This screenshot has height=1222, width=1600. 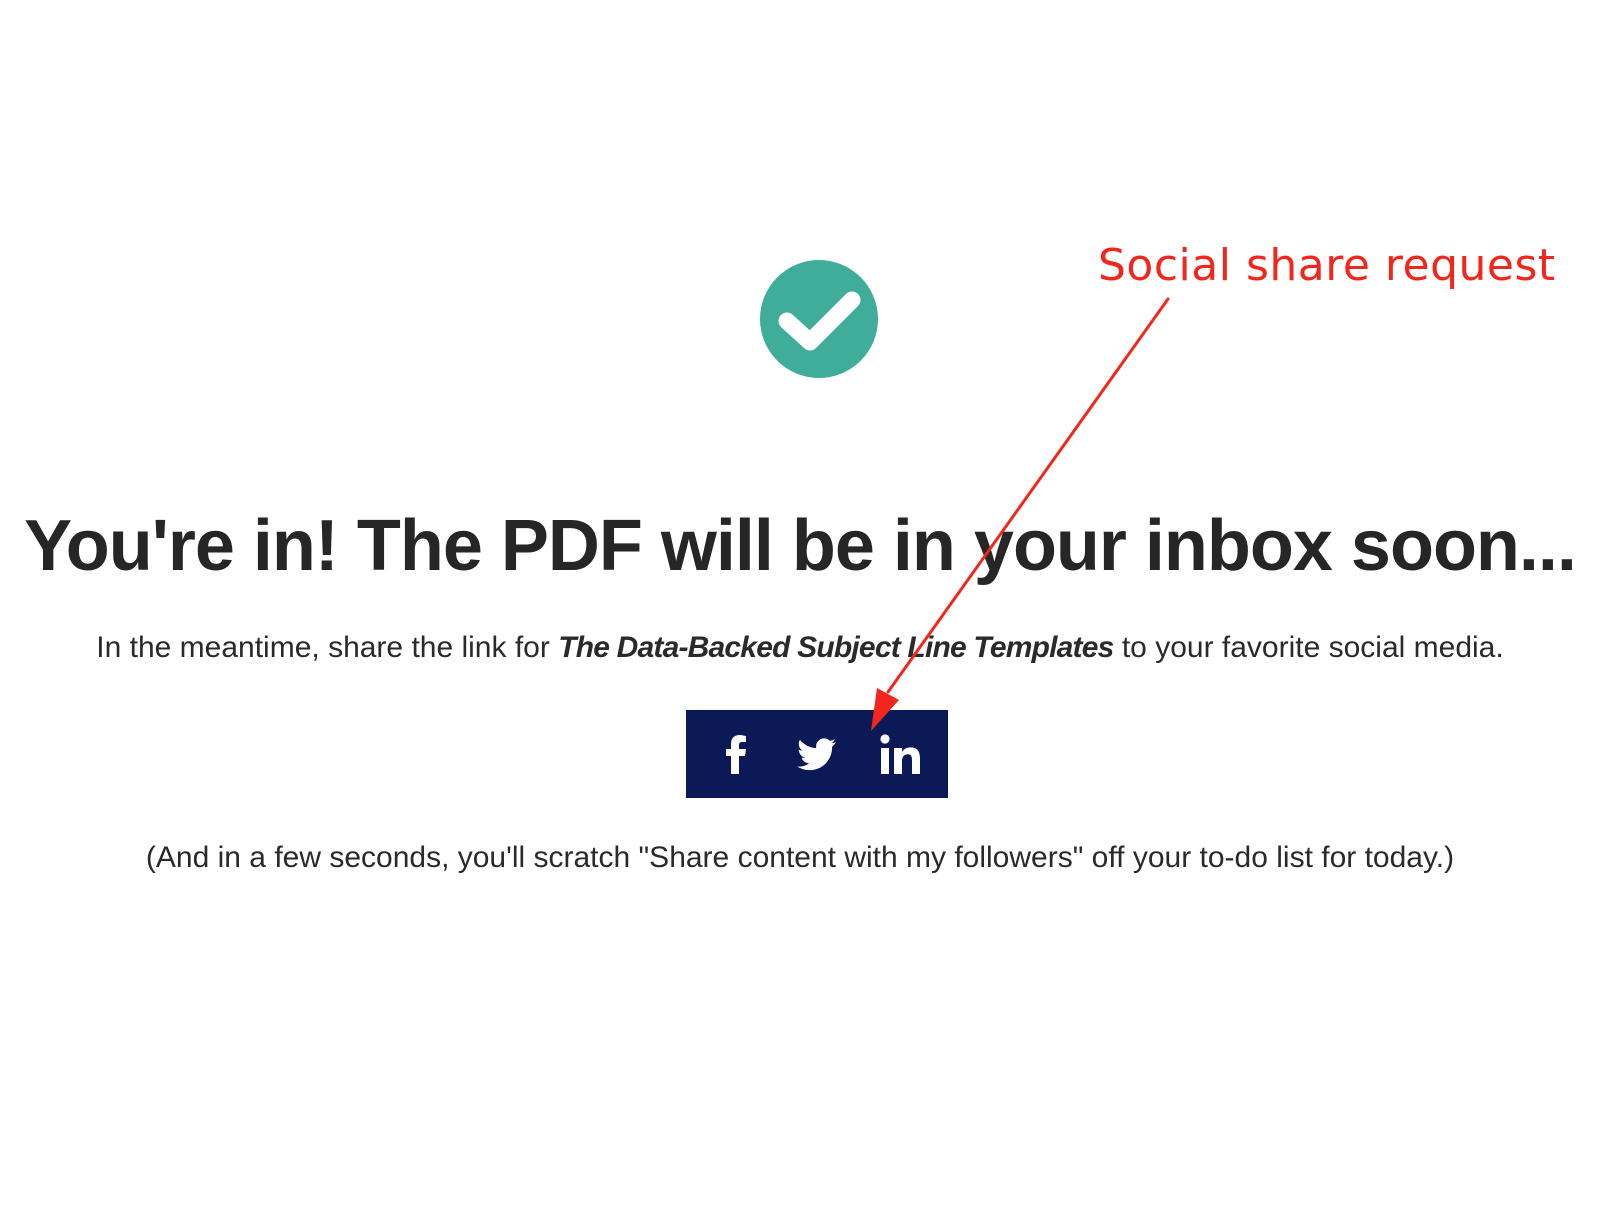 I want to click on social-share-bar, so click(x=817, y=754).